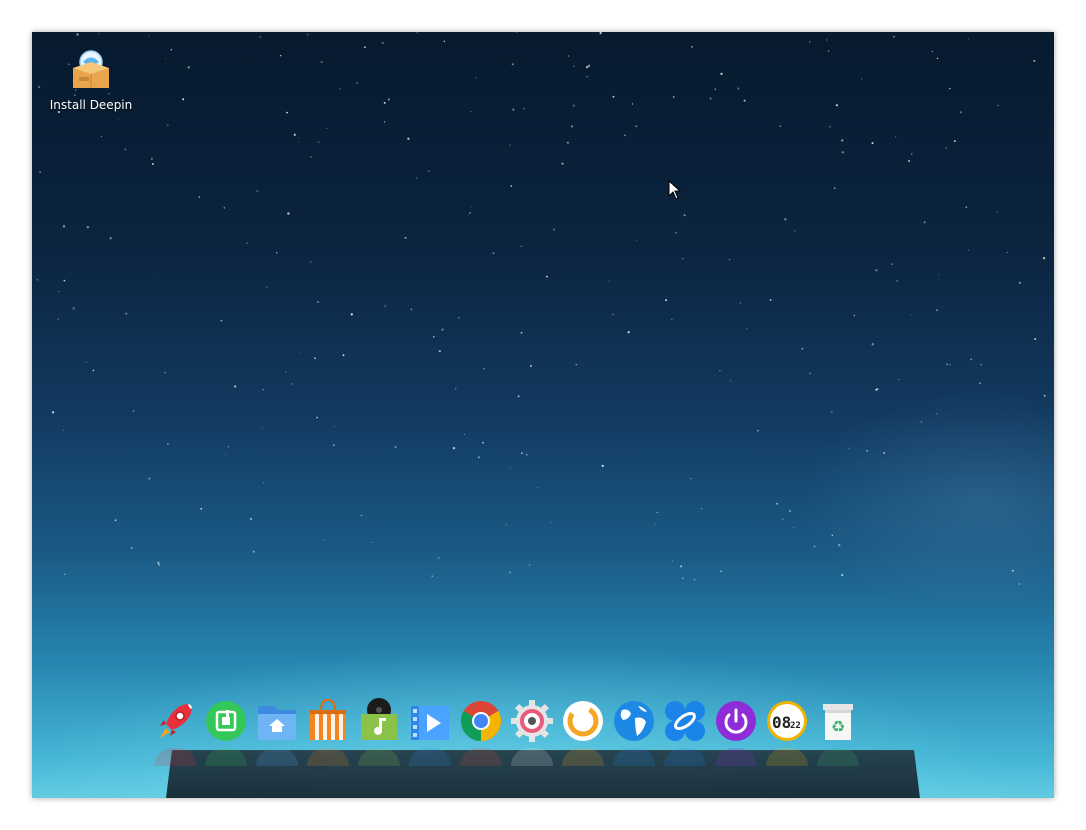 This screenshot has height=830, width=1086. I want to click on dock-item-control-center, so click(532, 721).